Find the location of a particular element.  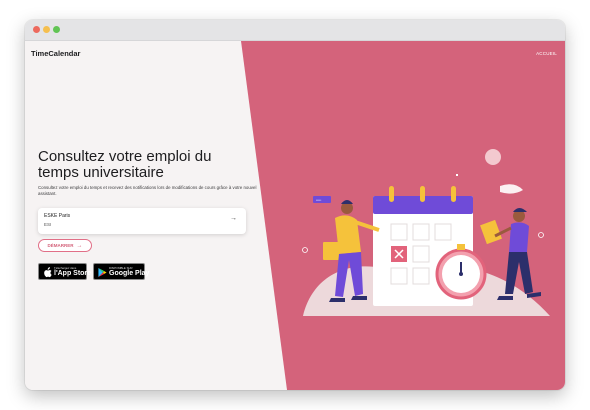

home-link: ACCUEIL is located at coordinates (546, 53).